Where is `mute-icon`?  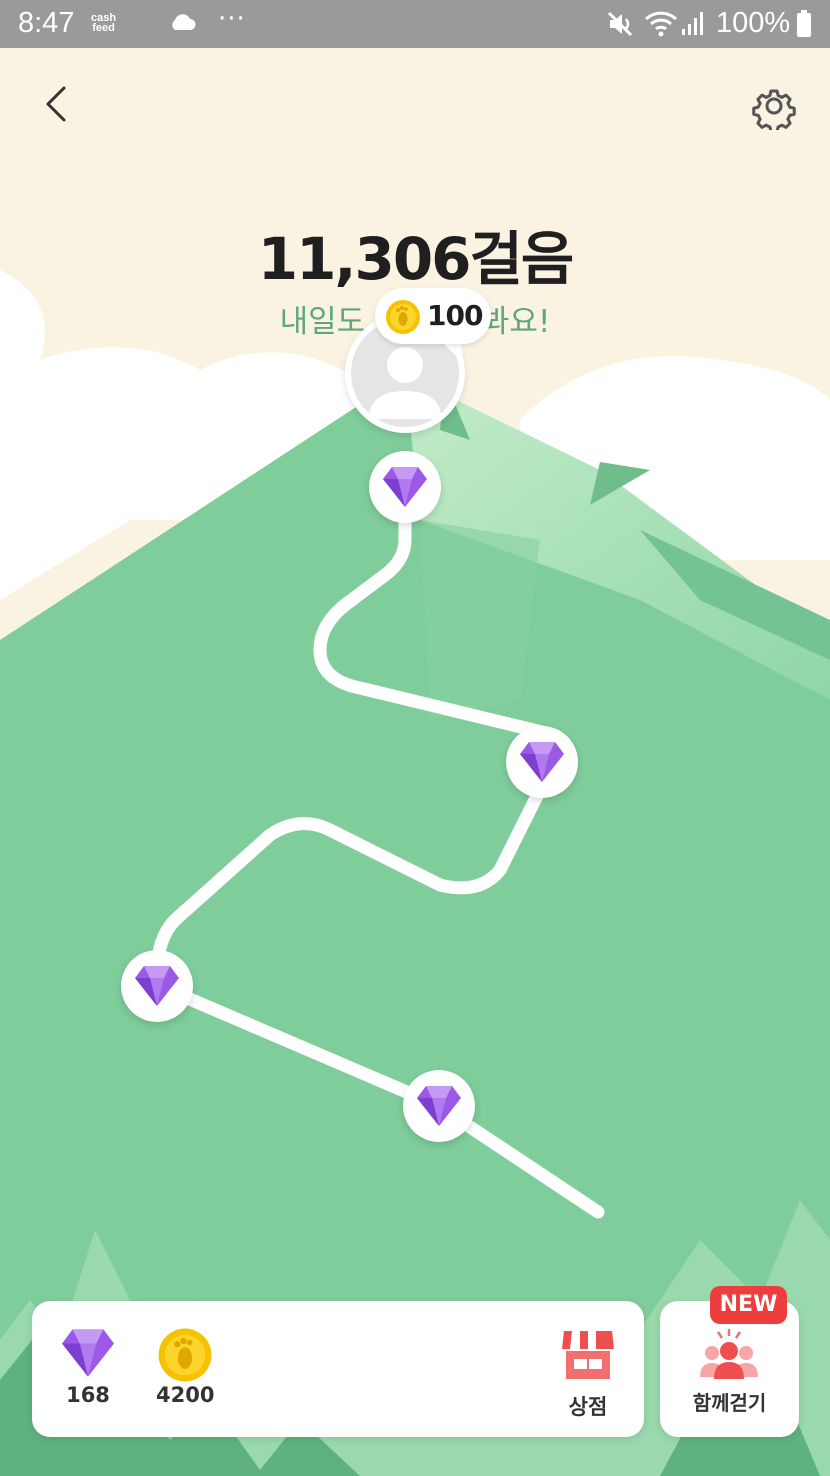 mute-icon is located at coordinates (620, 24).